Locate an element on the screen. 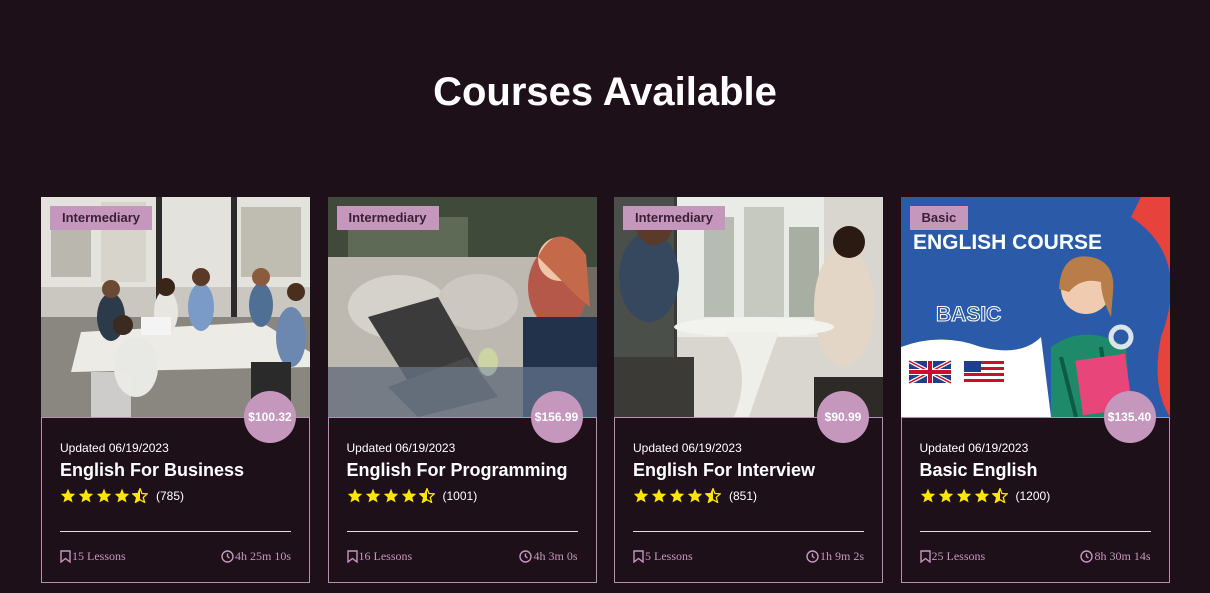  lessons: 25 Lessons is located at coordinates (952, 556).